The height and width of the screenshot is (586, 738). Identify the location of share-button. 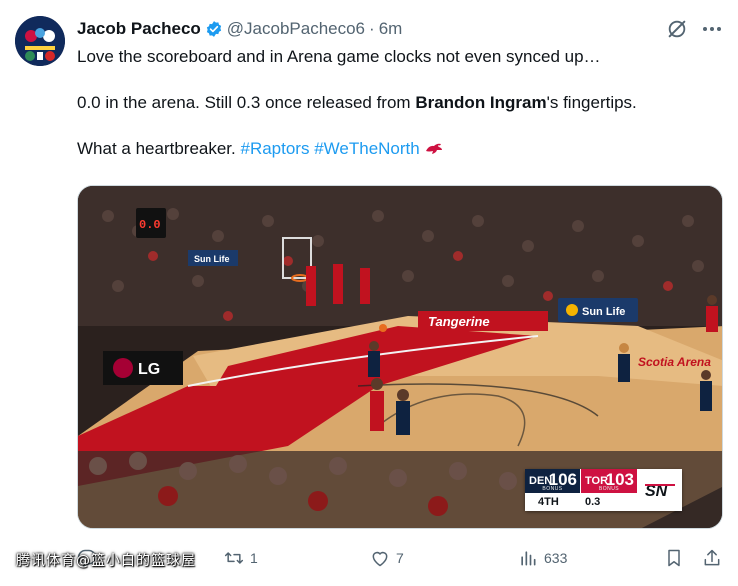
(712, 558).